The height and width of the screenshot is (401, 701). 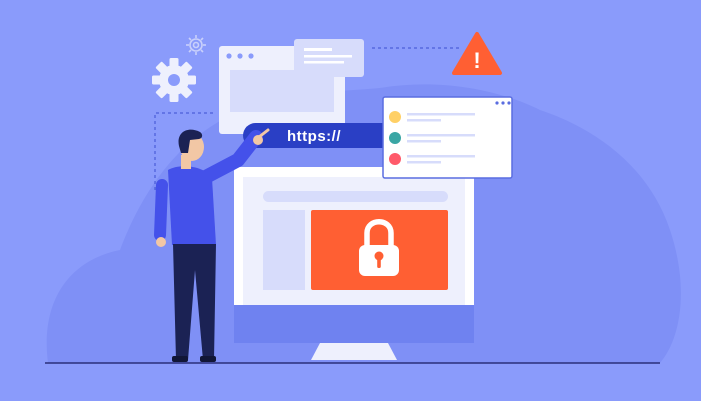 I want to click on screen-sidebar-block, so click(x=284, y=250).